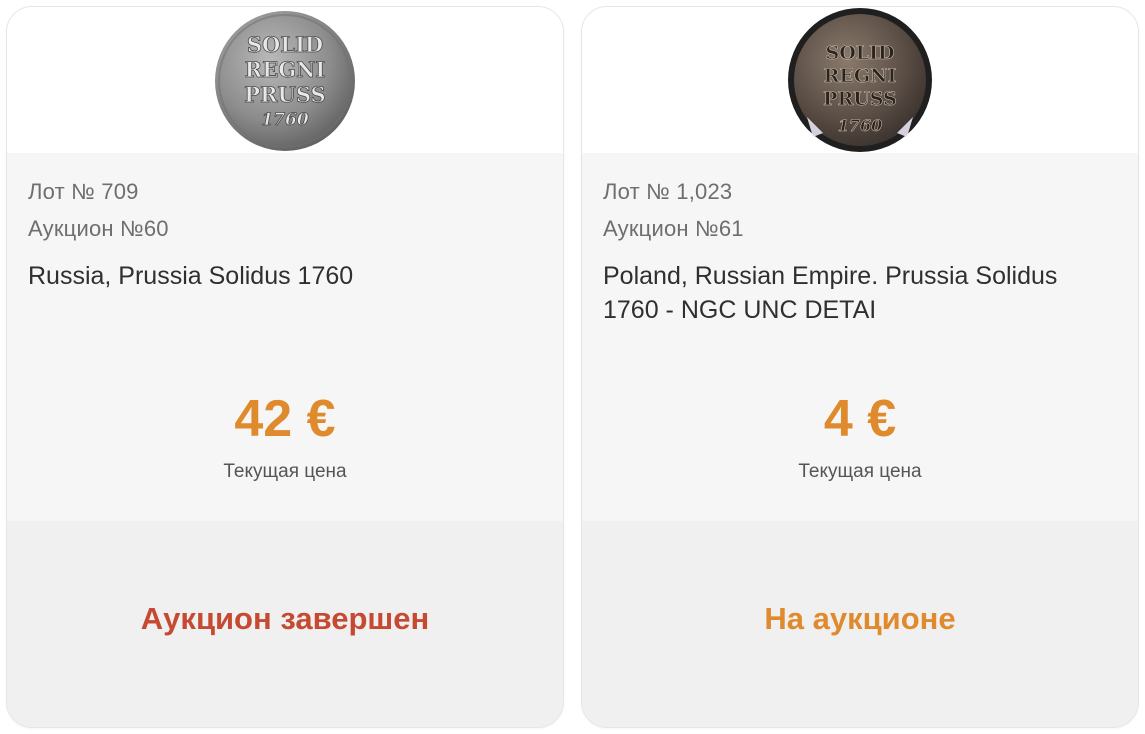 The height and width of the screenshot is (734, 1145). Describe the element at coordinates (285, 618) in the screenshot. I see `auction-status: Аукцион завершен` at that location.